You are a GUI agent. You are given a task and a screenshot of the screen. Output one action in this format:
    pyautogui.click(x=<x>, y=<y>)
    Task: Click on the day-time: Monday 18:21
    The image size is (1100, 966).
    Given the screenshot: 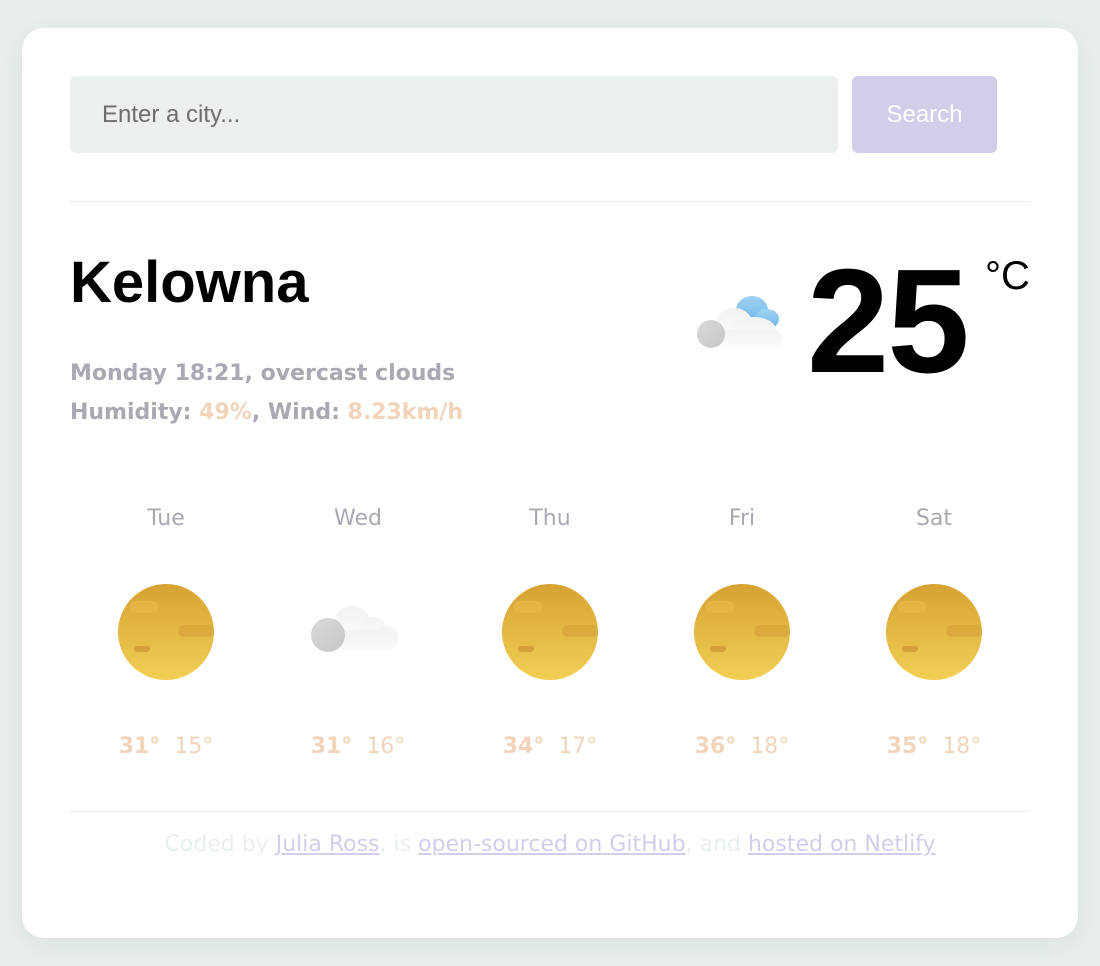 What is the action you would take?
    pyautogui.click(x=157, y=373)
    